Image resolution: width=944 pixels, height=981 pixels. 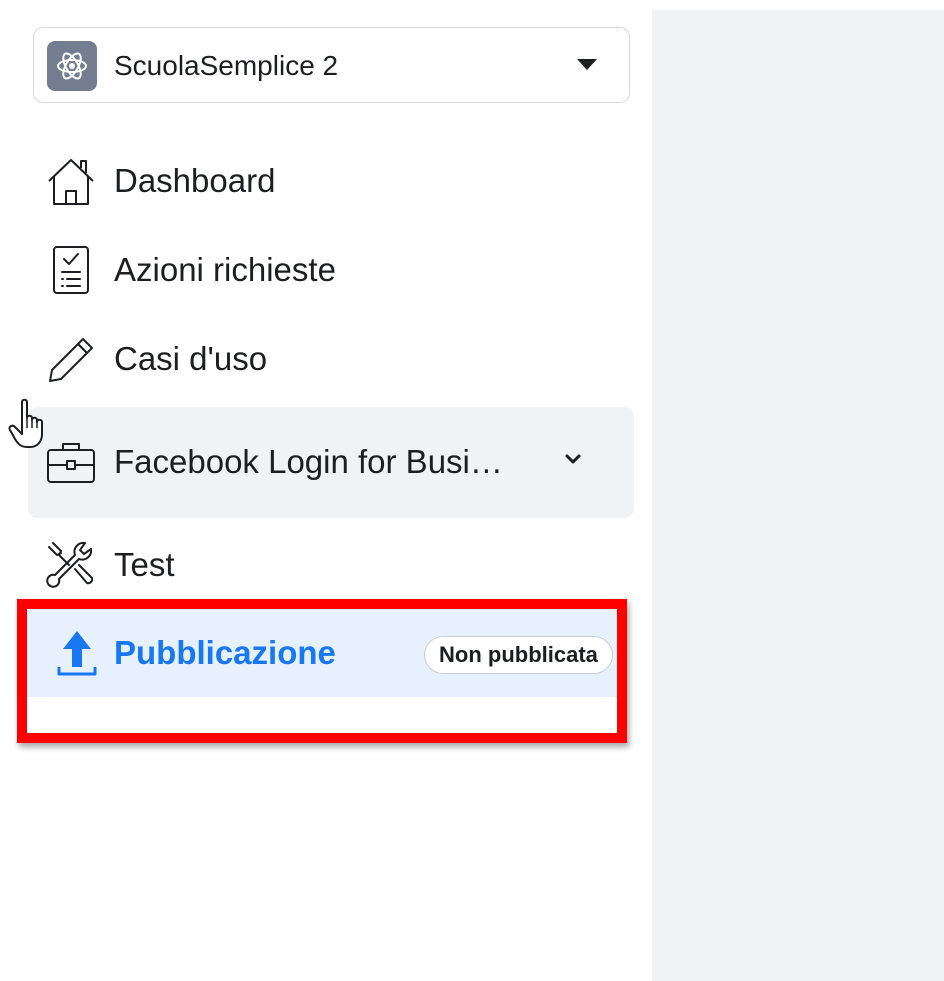 I want to click on nav-item-label: Casi d'uso, so click(x=191, y=358).